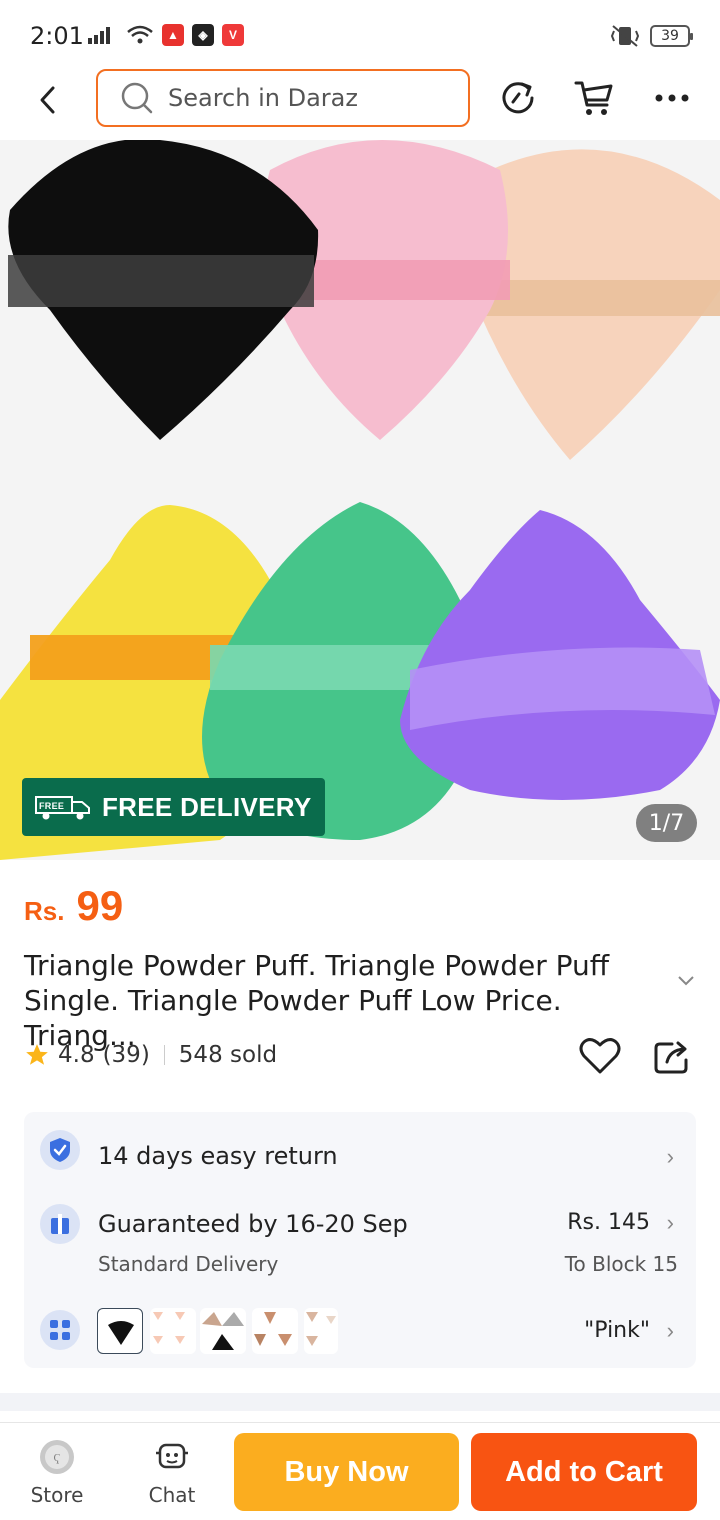 The width and height of the screenshot is (720, 1520). I want to click on chat-label: Chat, so click(172, 1495).